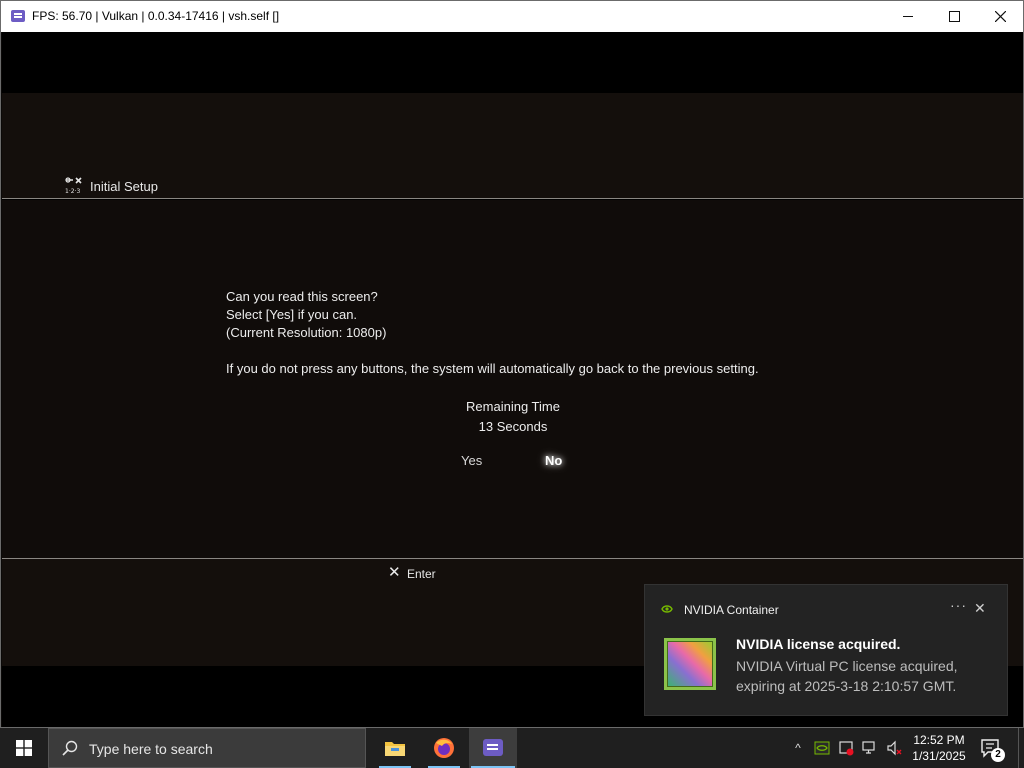 This screenshot has width=1024, height=768. I want to click on taskbar-file-explorer, so click(395, 748).